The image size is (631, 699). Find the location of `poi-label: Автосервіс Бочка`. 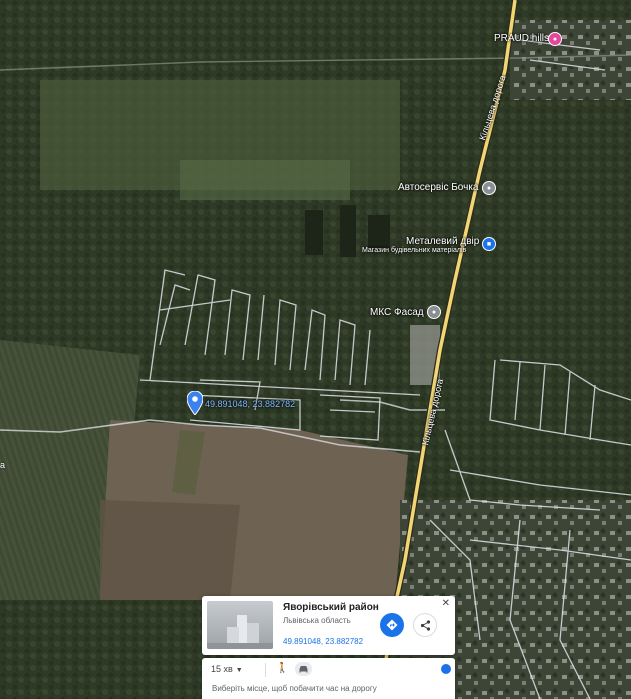

poi-label: Автосервіс Бочка is located at coordinates (438, 187).